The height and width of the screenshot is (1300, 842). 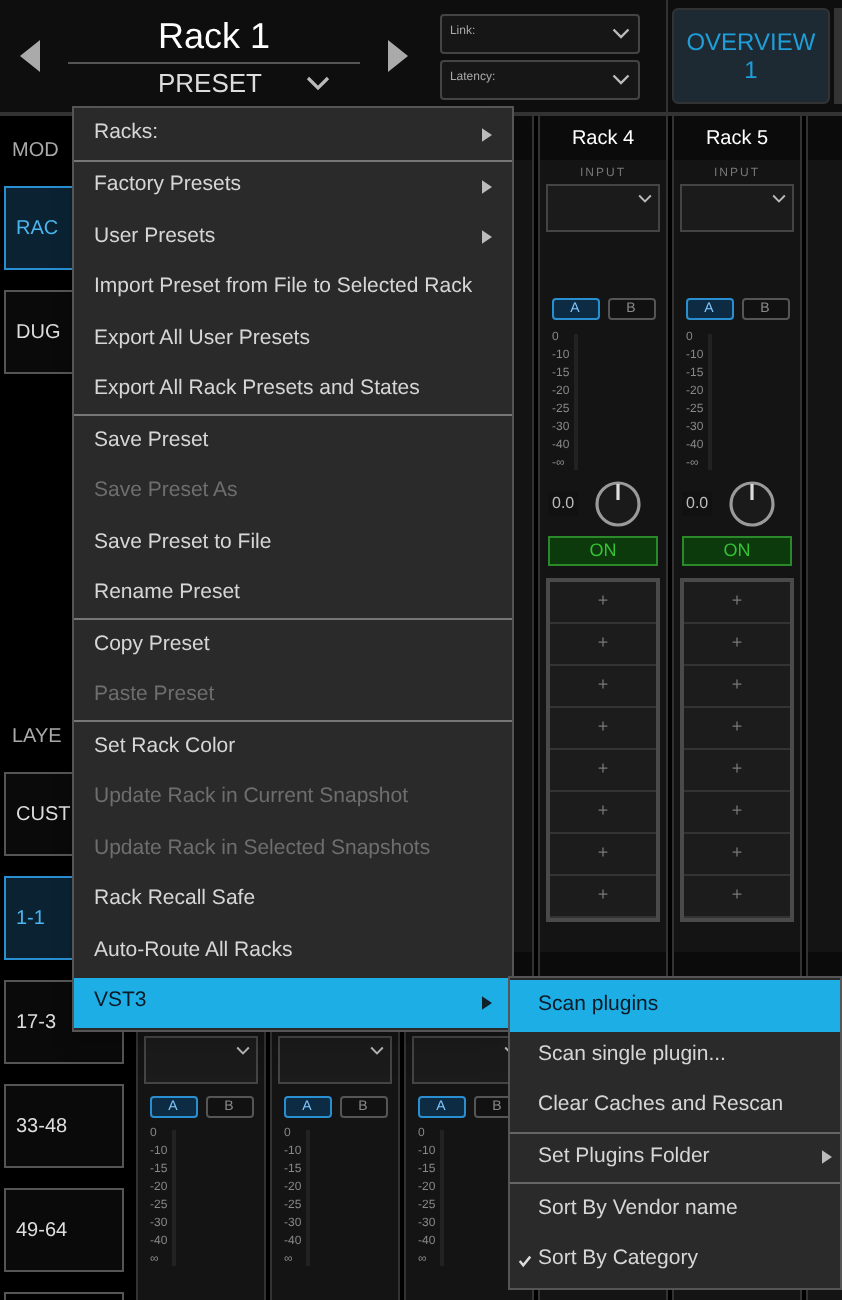 I want to click on menu-item: Set Plugins Folder, so click(x=675, y=1158).